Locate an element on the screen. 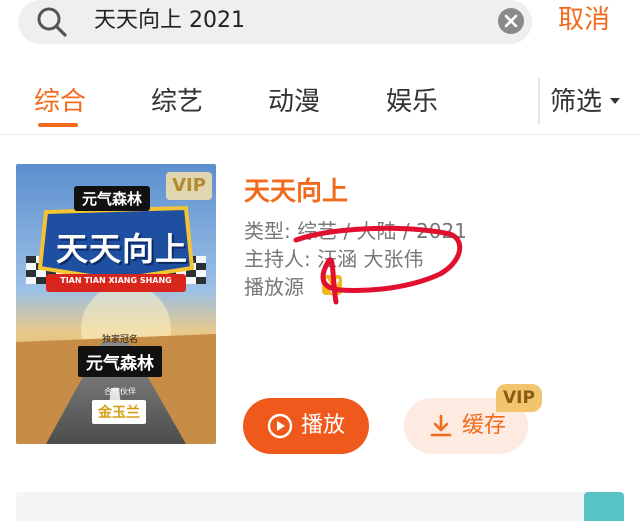 The width and height of the screenshot is (640, 521). caret-down-icon is located at coordinates (615, 101).